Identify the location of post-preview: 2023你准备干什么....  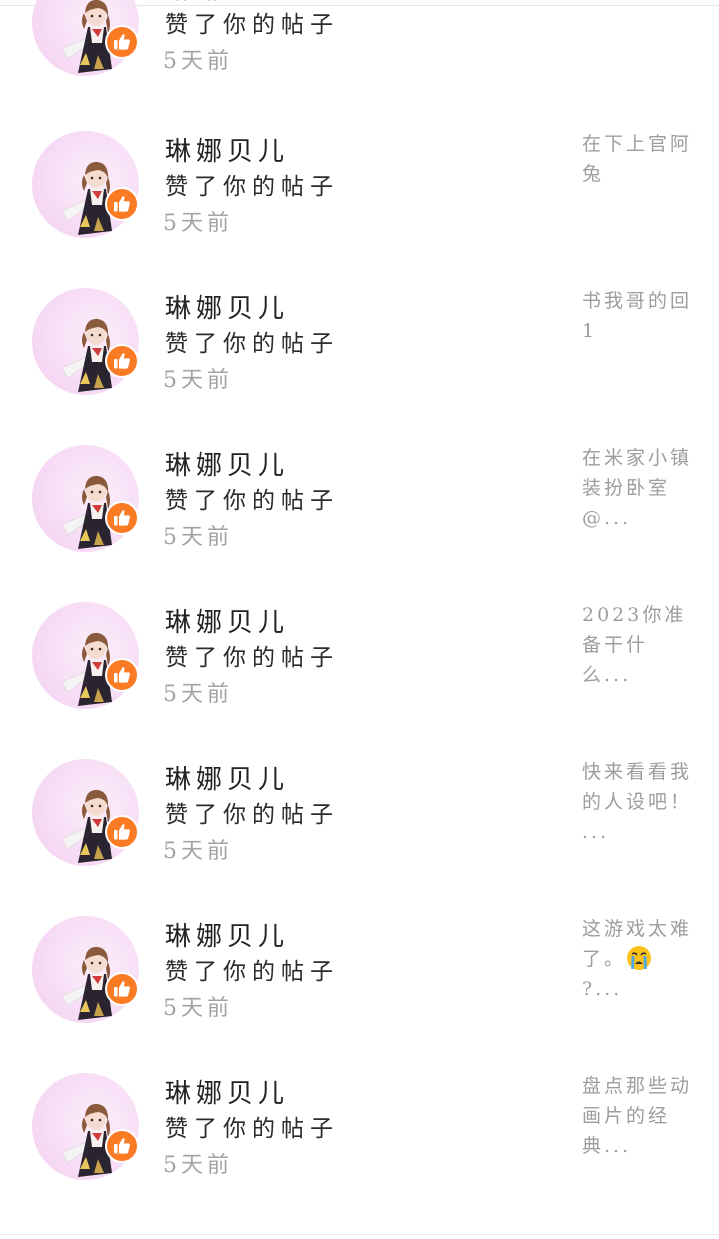
(637, 645).